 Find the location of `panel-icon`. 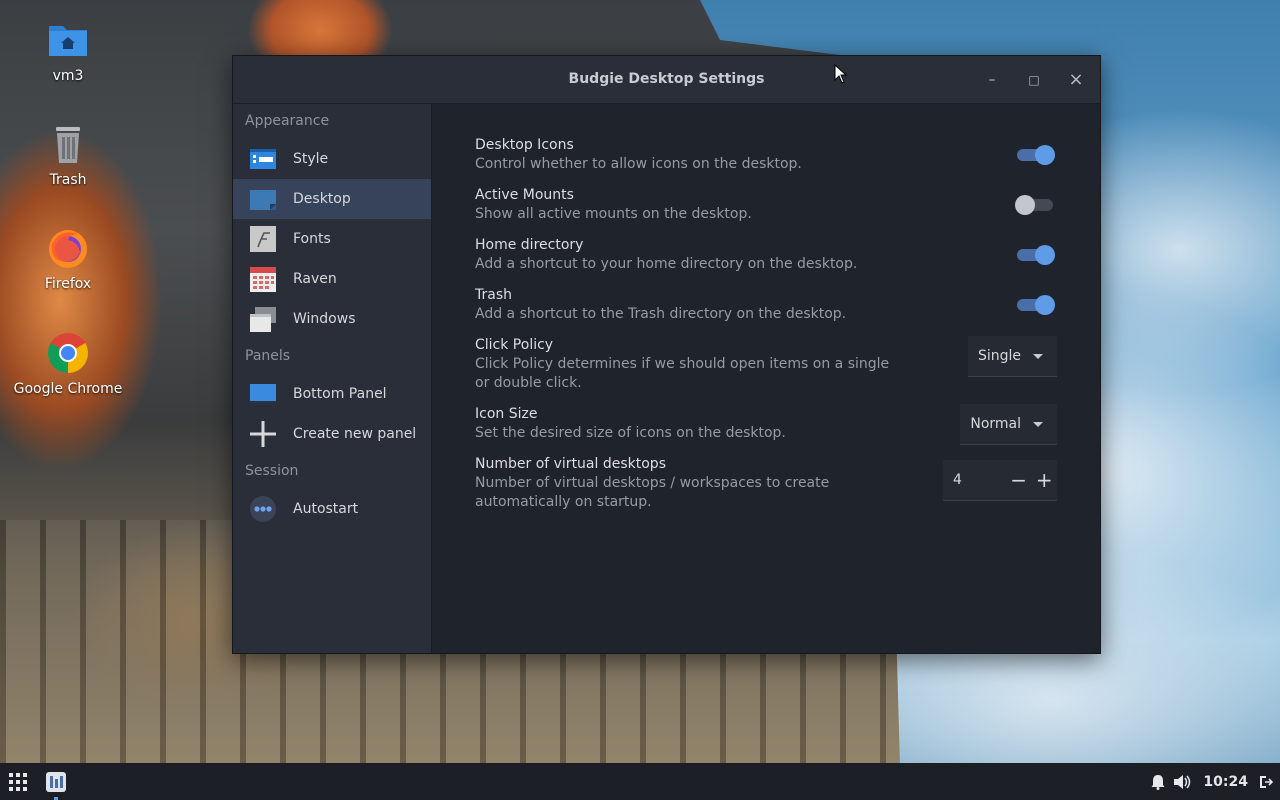

panel-icon is located at coordinates (263, 394).